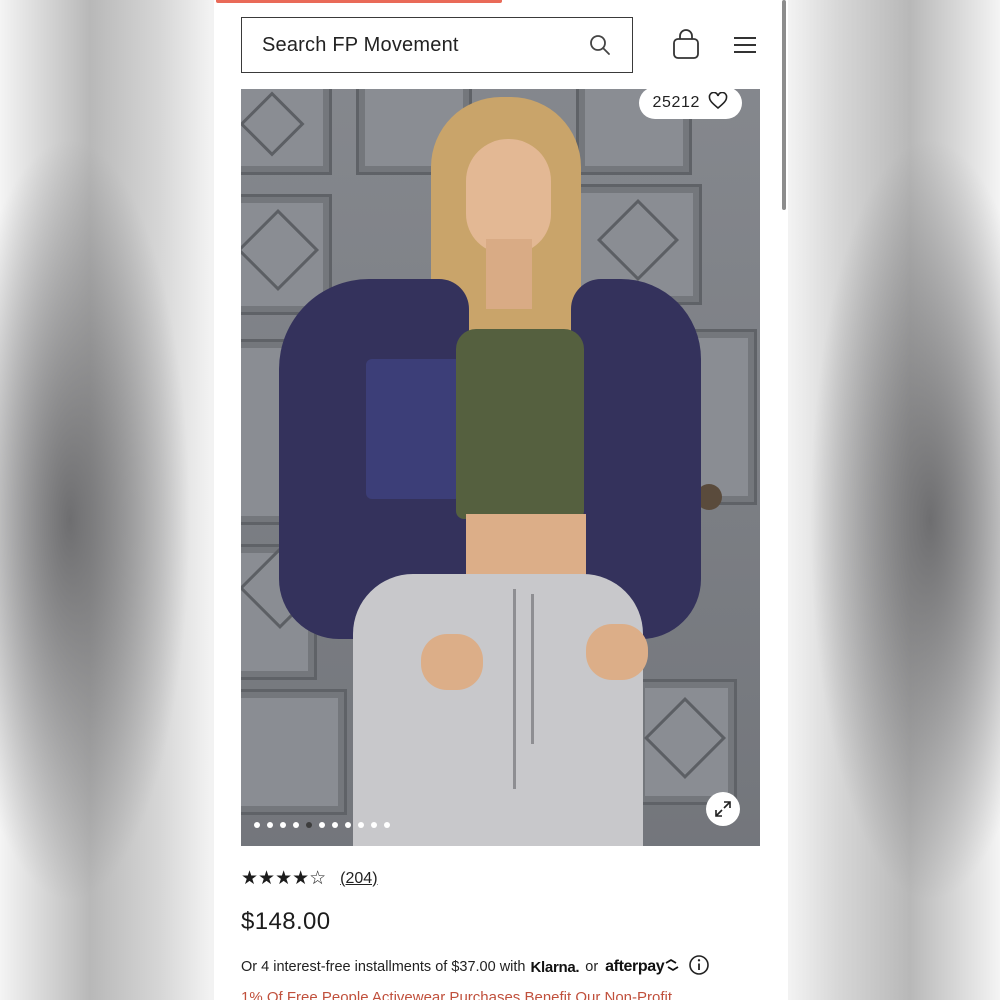  Describe the element at coordinates (498, 710) in the screenshot. I see `sweatpants` at that location.